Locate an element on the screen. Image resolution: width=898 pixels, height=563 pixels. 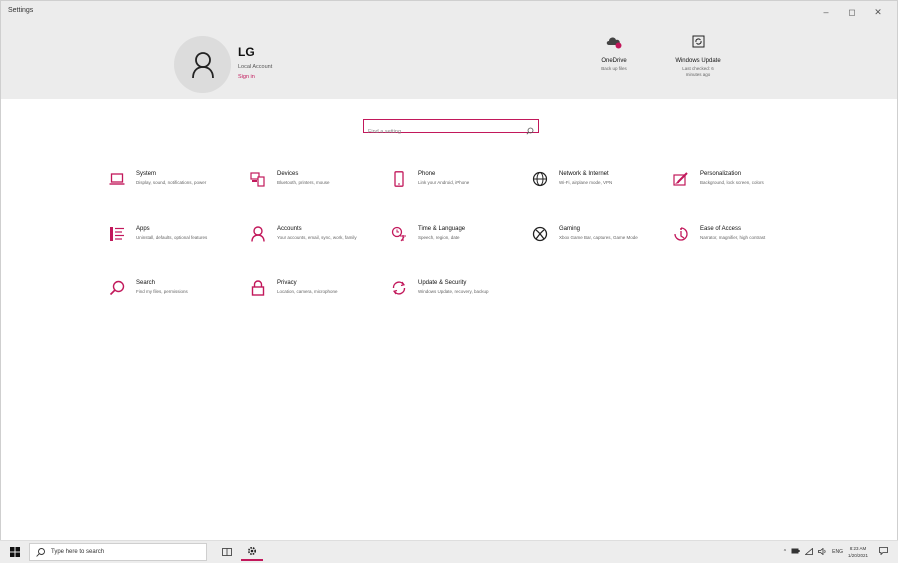
window-controls: – ◻ ✕ is located at coordinates (852, 12).